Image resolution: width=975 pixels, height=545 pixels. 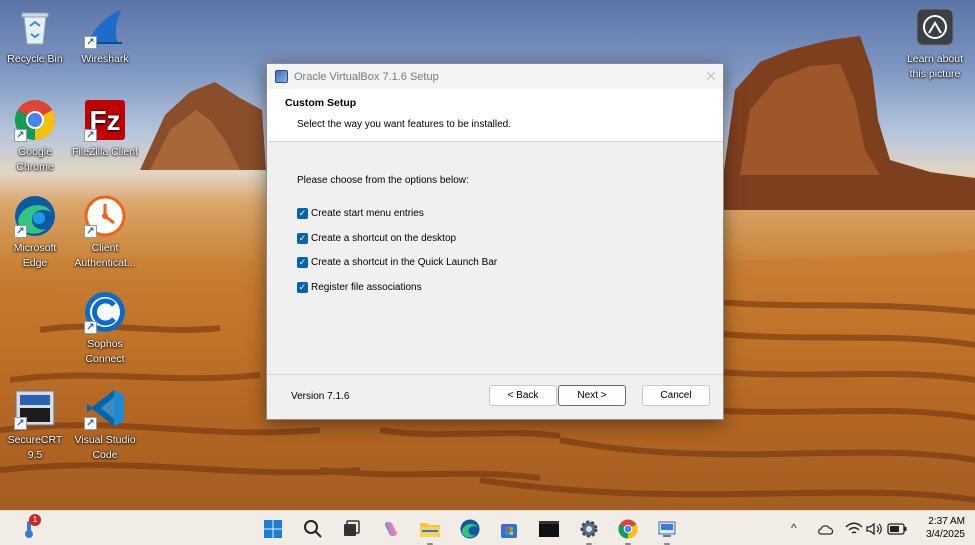 What do you see at coordinates (589, 529) in the screenshot?
I see `gear-icon` at bounding box center [589, 529].